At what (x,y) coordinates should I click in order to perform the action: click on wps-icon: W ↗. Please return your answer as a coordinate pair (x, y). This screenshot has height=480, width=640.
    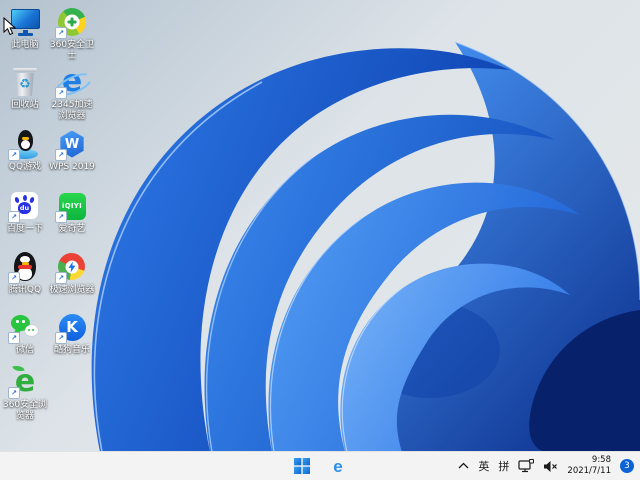
    Looking at the image, I should click on (71, 144).